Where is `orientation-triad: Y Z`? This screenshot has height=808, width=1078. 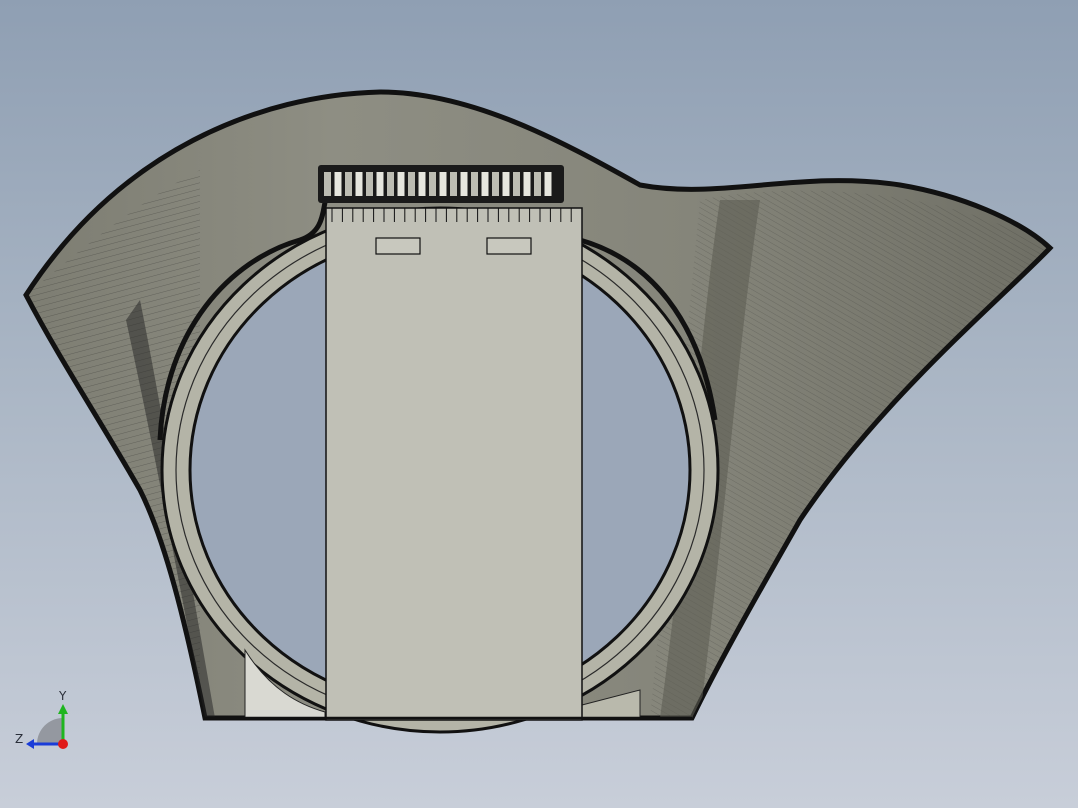 orientation-triad: Y Z is located at coordinates (41, 719).